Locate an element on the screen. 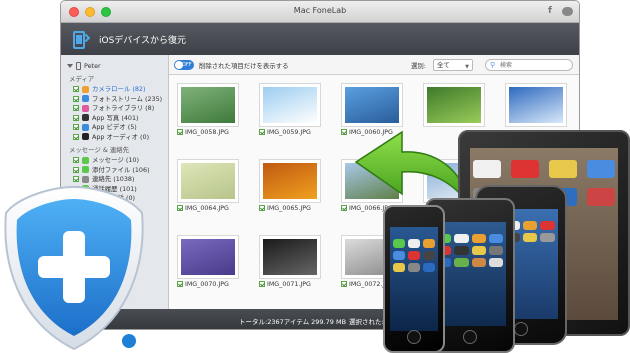 Image resolution: width=630 pixels, height=353 pixels. recover-button is located at coordinates (129, 341).